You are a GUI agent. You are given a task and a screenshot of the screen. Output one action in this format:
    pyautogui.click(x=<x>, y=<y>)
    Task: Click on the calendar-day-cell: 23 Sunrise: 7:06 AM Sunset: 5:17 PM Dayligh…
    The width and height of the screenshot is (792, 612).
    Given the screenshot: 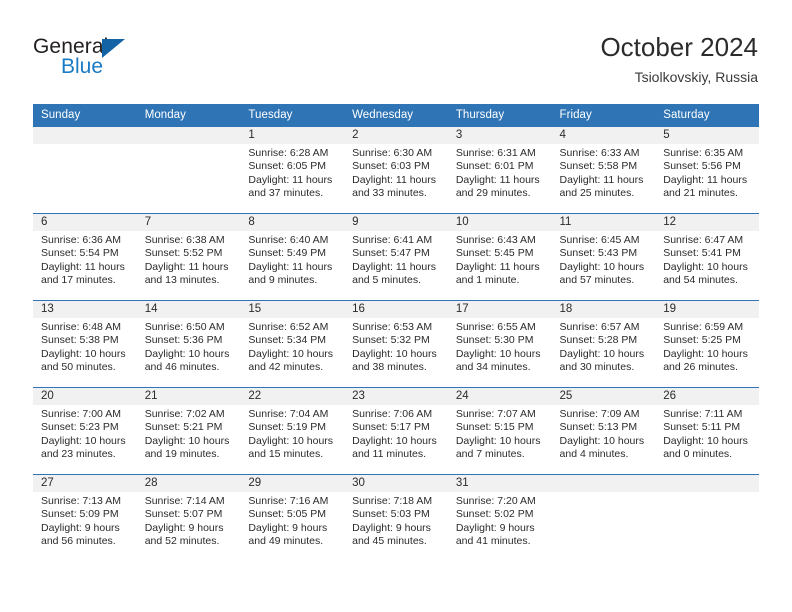 What is the action you would take?
    pyautogui.click(x=396, y=431)
    